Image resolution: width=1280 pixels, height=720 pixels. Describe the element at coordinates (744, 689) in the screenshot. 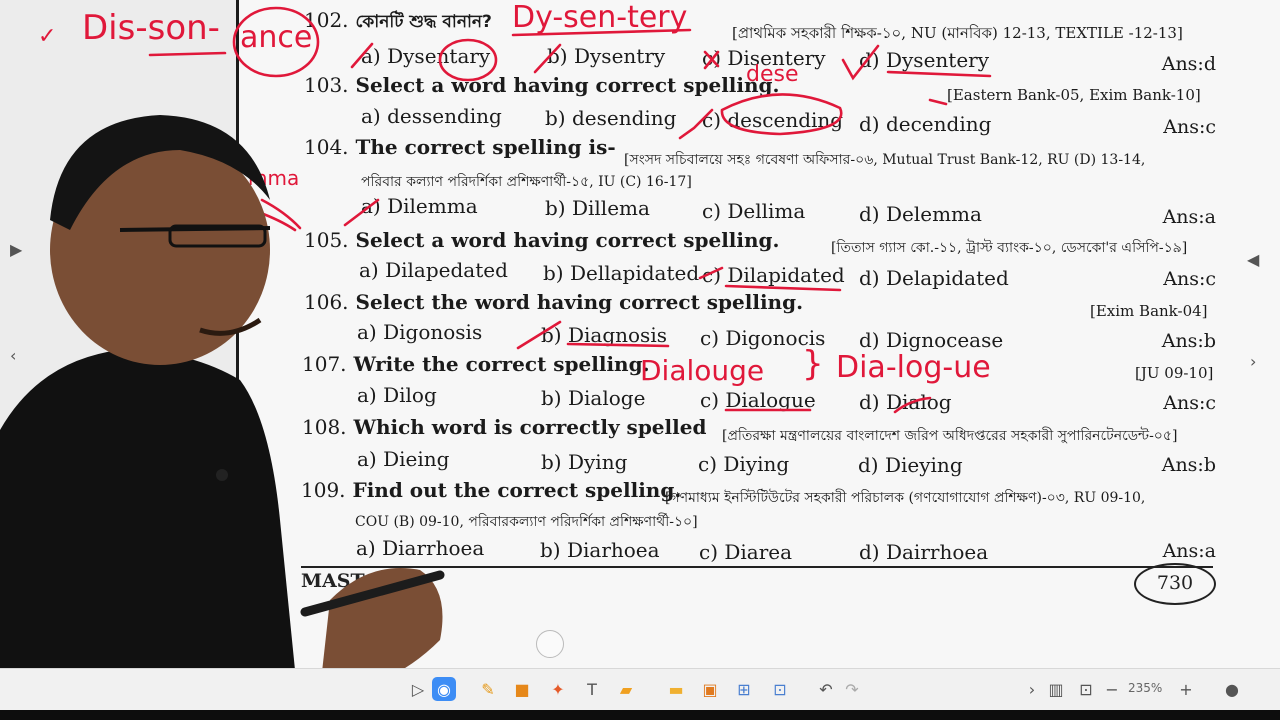

I see `grid-icon: ⊞` at that location.